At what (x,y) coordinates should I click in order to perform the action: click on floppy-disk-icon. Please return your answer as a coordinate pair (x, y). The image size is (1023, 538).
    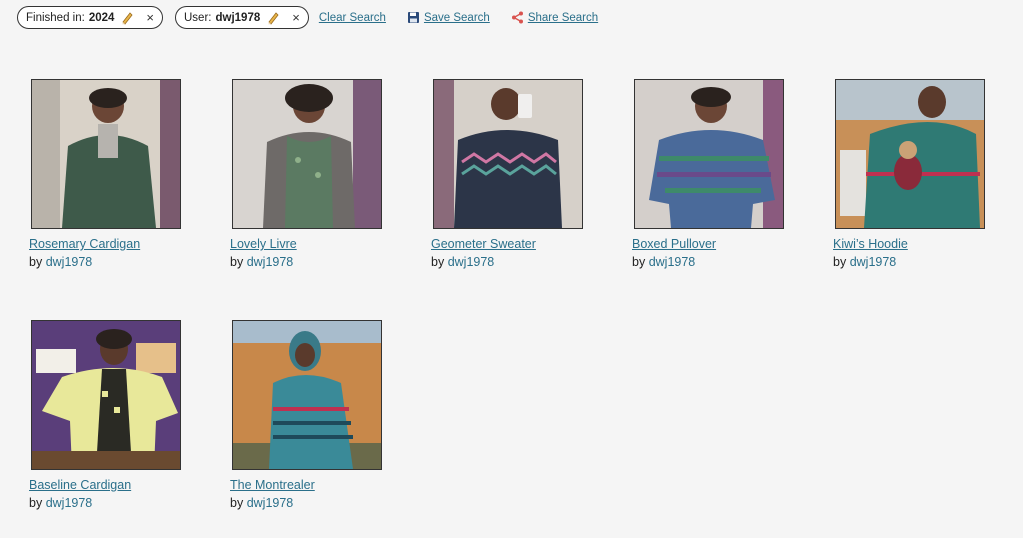
    Looking at the image, I should click on (413, 17).